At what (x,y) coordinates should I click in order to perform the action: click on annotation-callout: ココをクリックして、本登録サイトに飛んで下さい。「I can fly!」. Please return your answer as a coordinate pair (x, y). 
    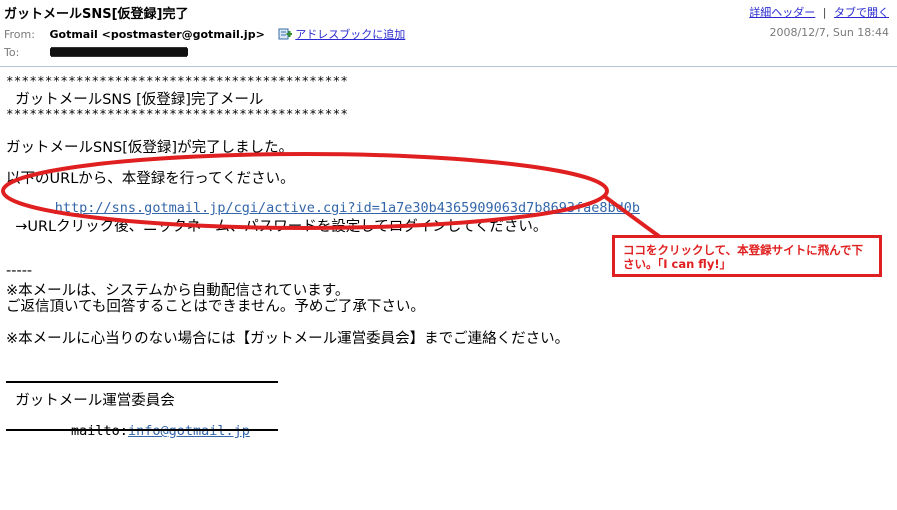
    Looking at the image, I should click on (747, 256).